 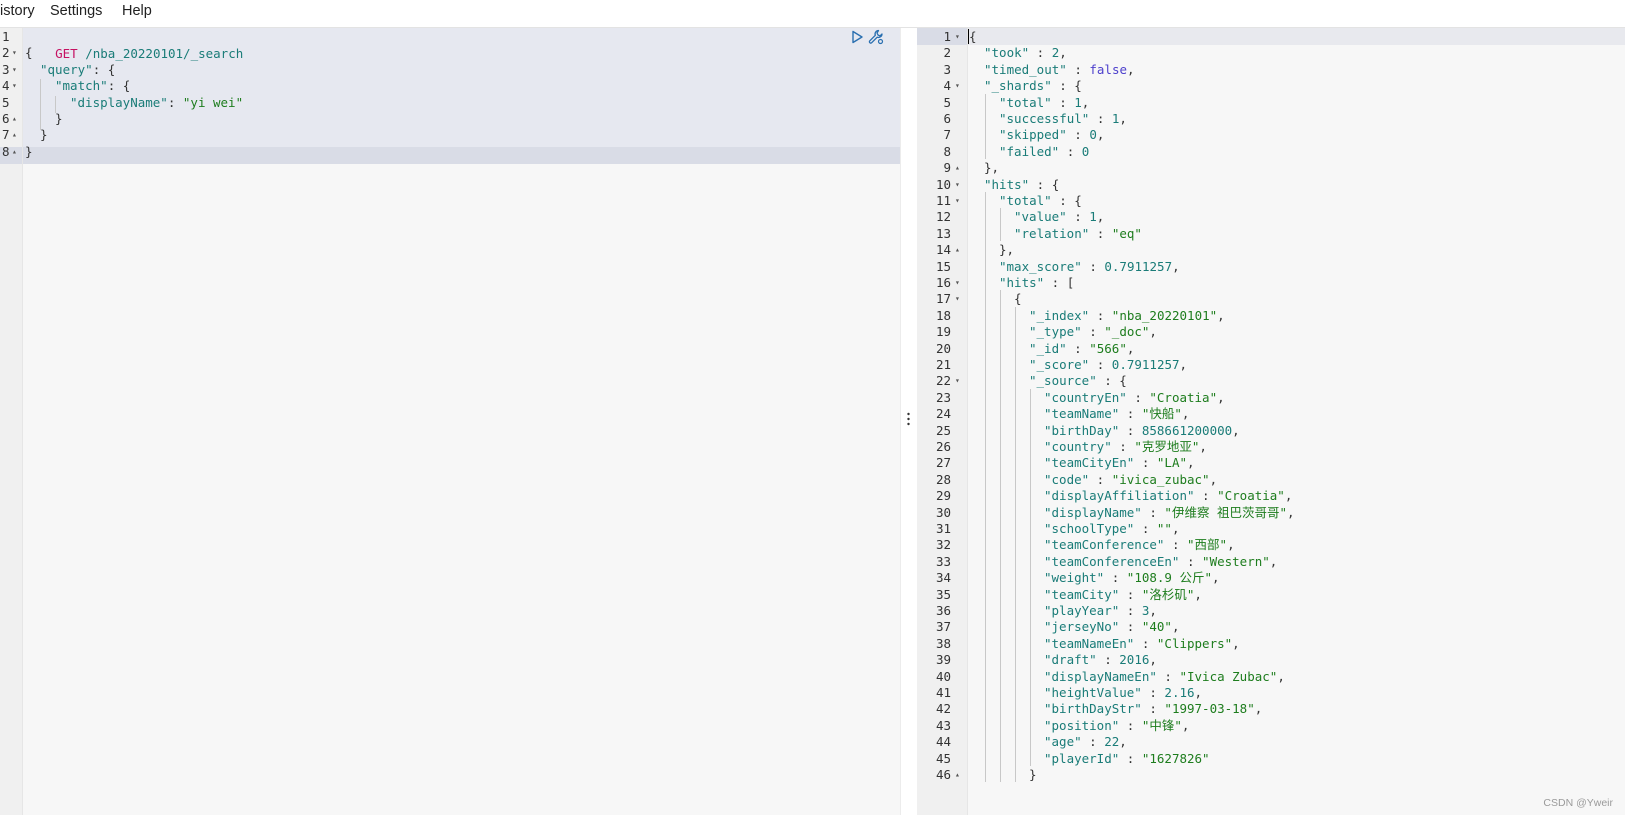 I want to click on response-line: "age" : 22,, so click(x=1085, y=741).